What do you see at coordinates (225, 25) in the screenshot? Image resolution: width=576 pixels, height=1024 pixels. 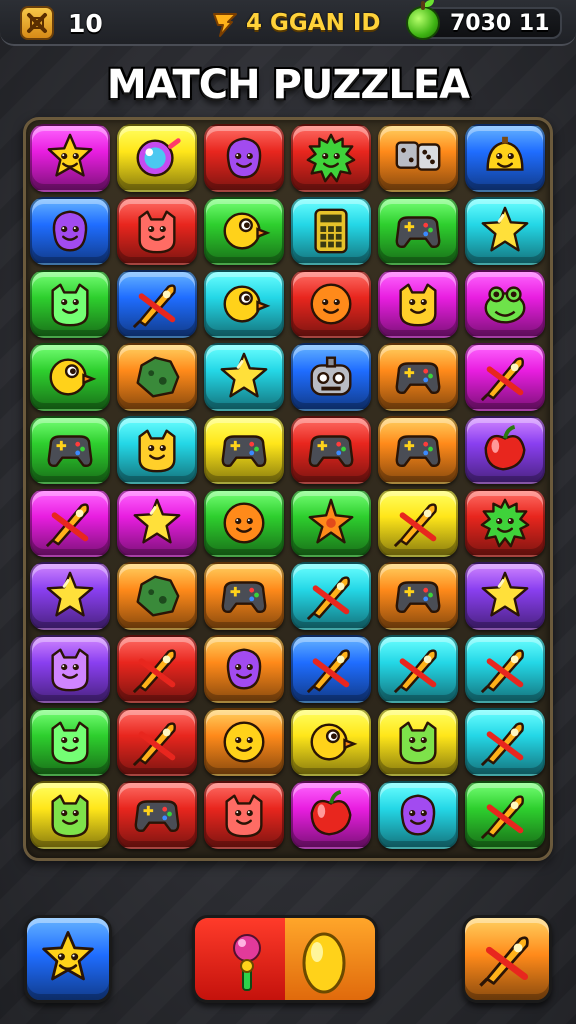 I see `gold-icon` at bounding box center [225, 25].